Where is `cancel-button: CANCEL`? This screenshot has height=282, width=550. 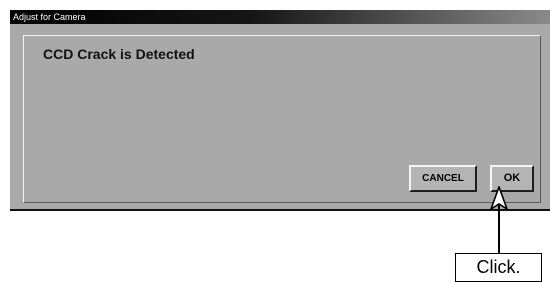 cancel-button: CANCEL is located at coordinates (443, 178).